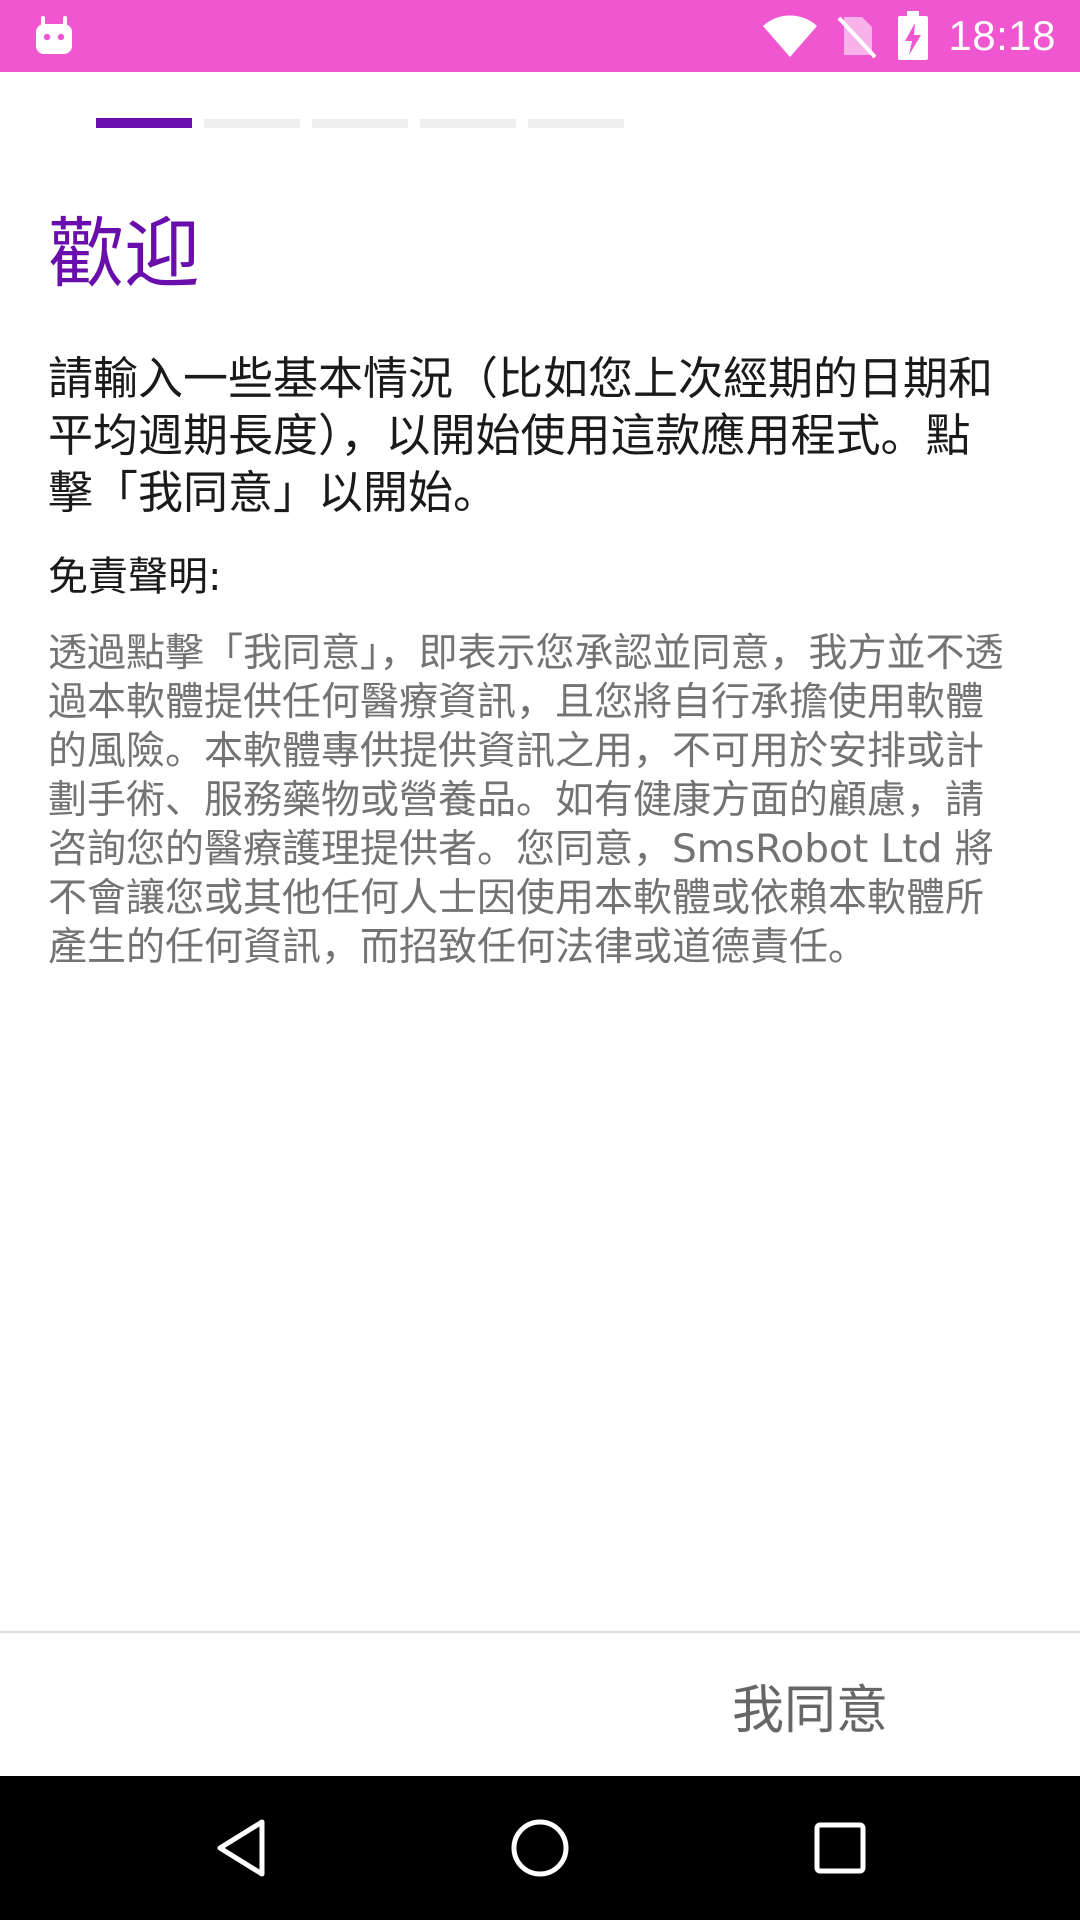  What do you see at coordinates (124, 253) in the screenshot?
I see `page-title: 歡迎` at bounding box center [124, 253].